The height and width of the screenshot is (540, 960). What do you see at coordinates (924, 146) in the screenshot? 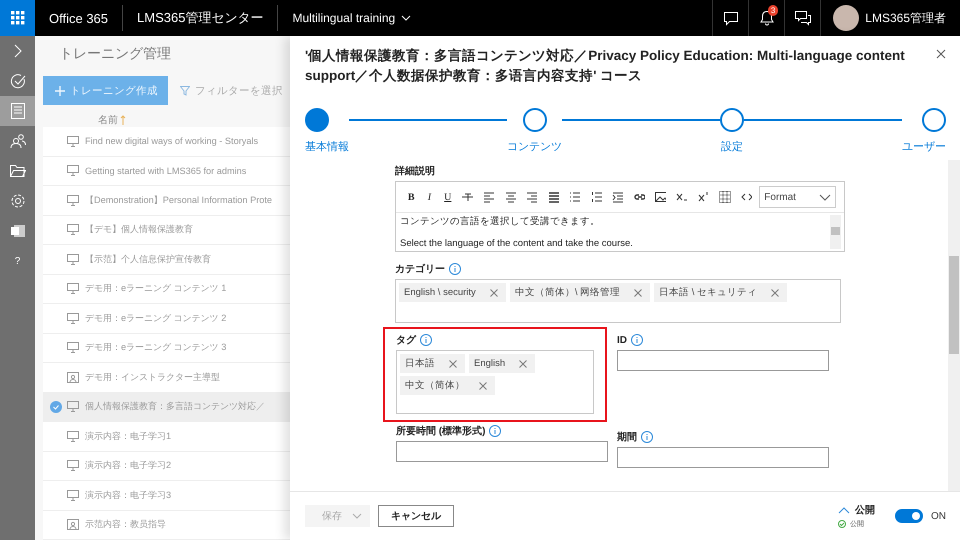
I see `step-label: ユーザー` at bounding box center [924, 146].